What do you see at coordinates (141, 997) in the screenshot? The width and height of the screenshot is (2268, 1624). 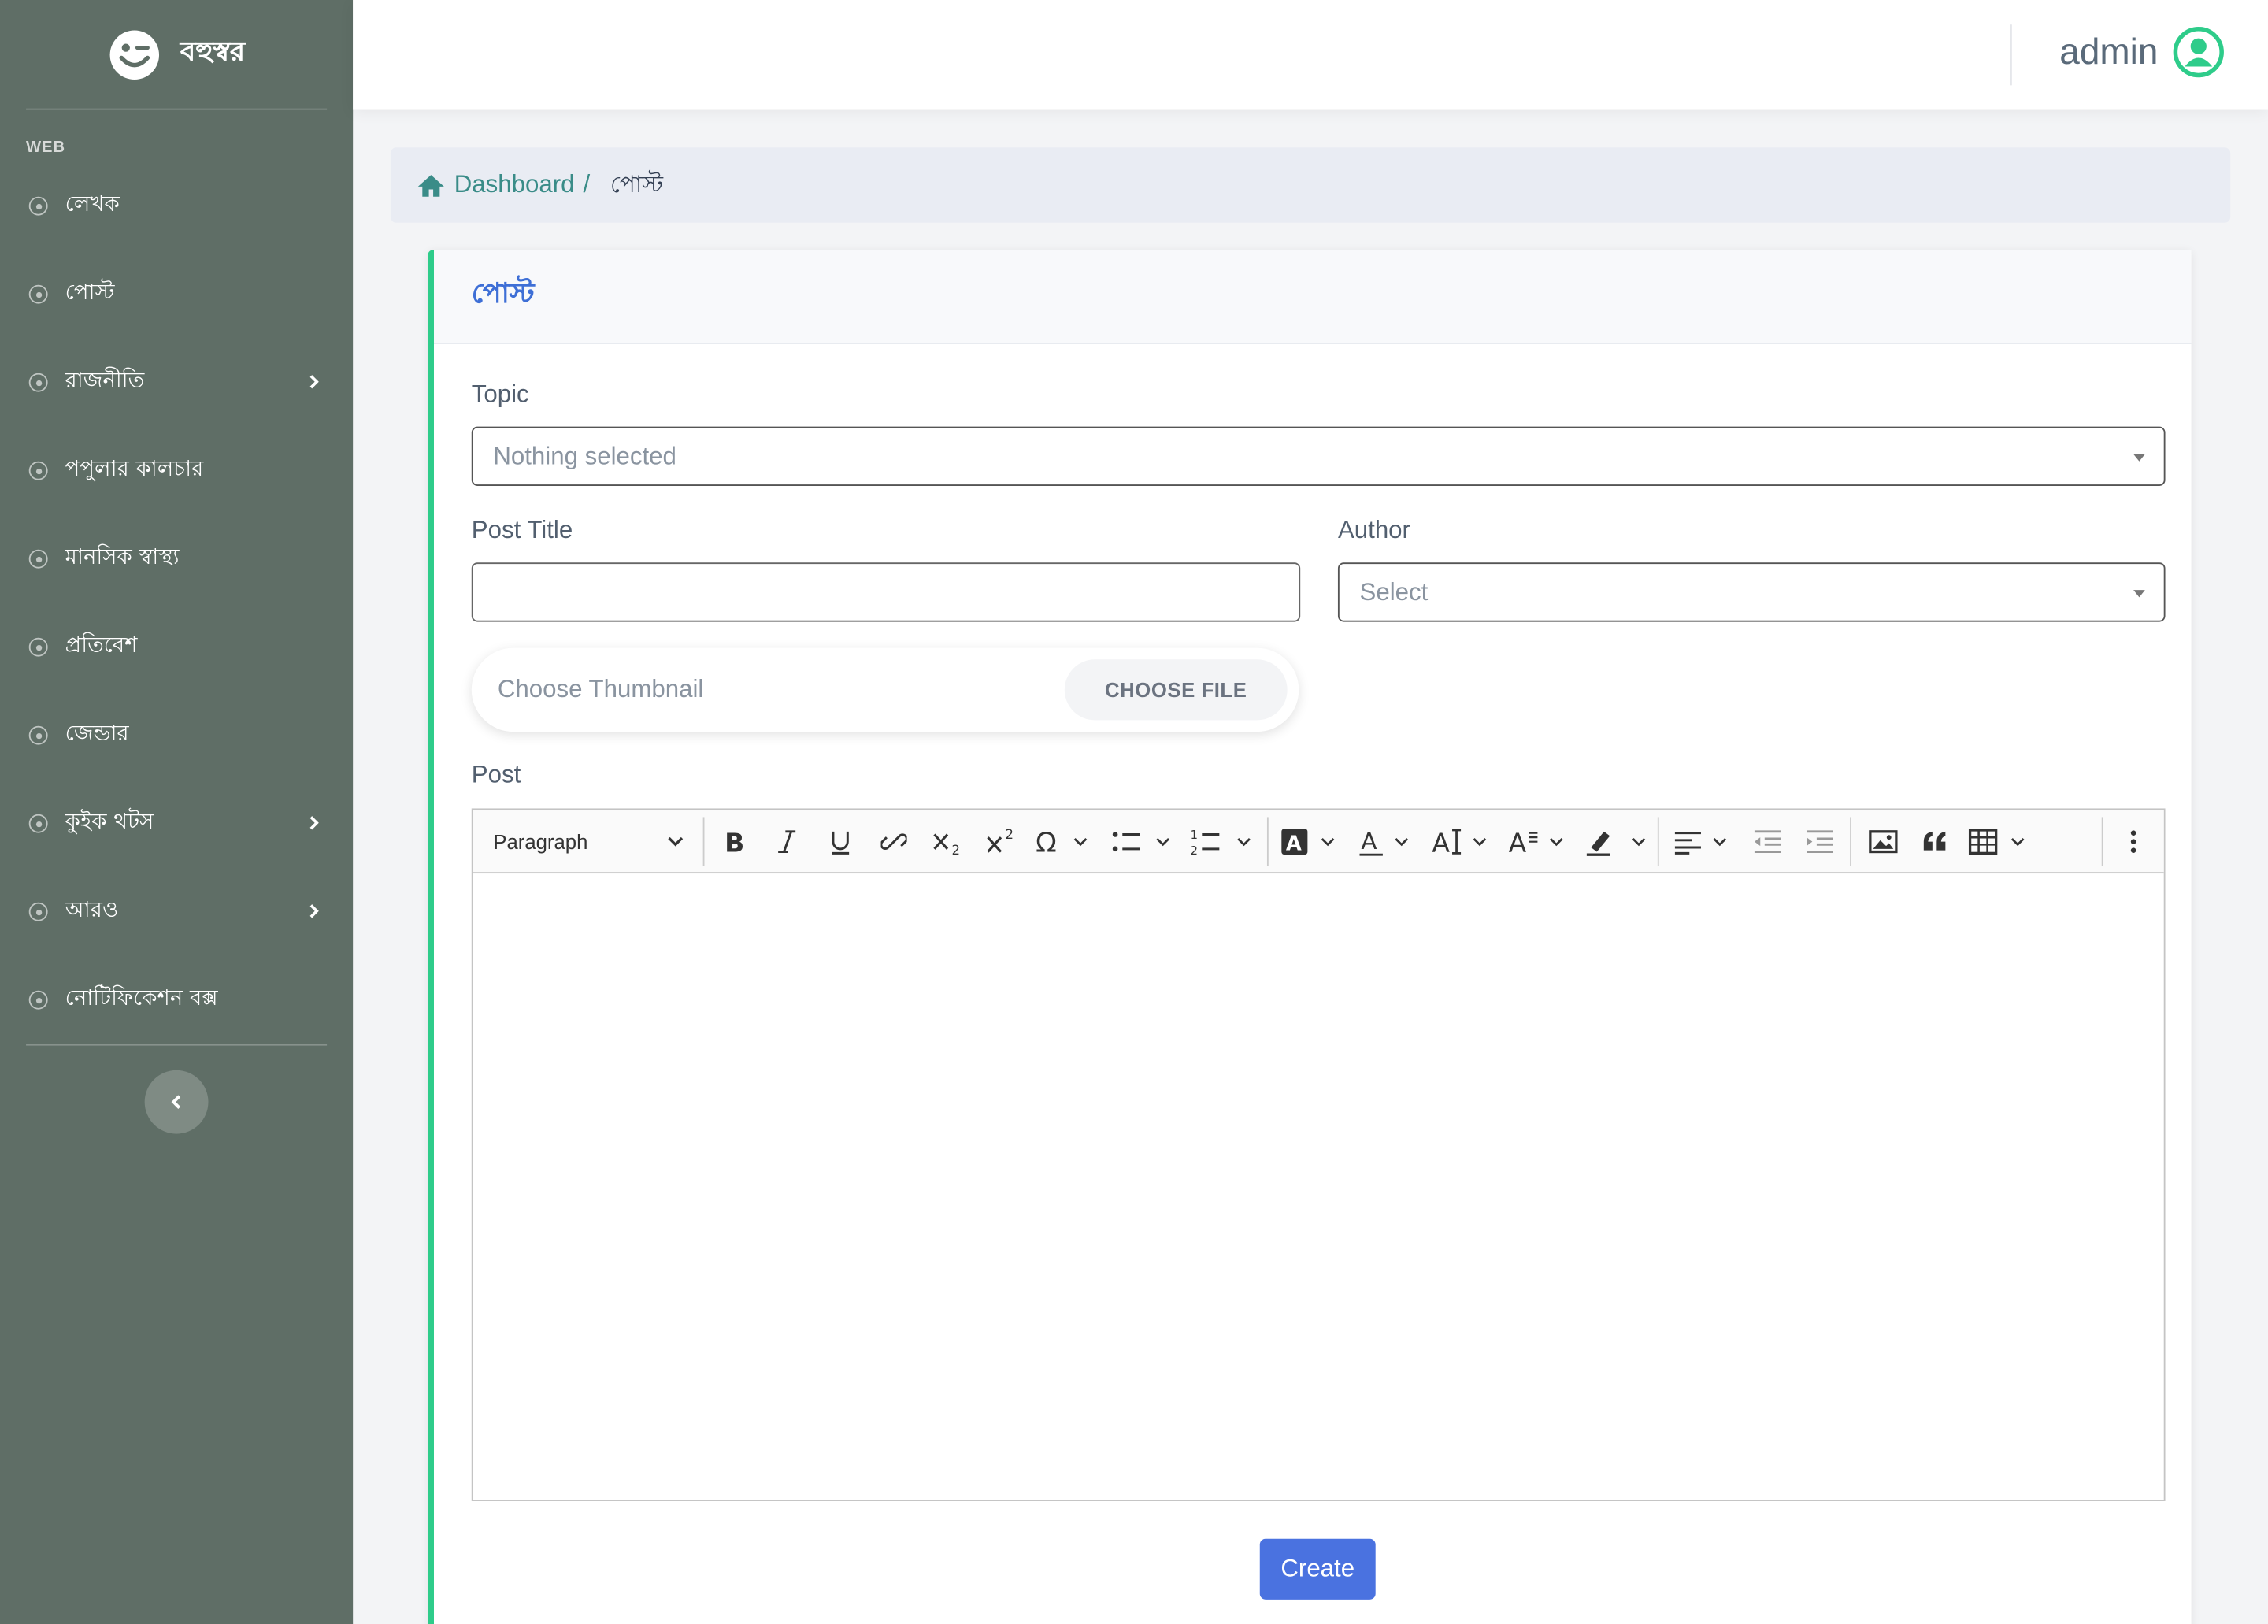 I see `sidebar-item-label: নোটিফিকেশন বক্স` at bounding box center [141, 997].